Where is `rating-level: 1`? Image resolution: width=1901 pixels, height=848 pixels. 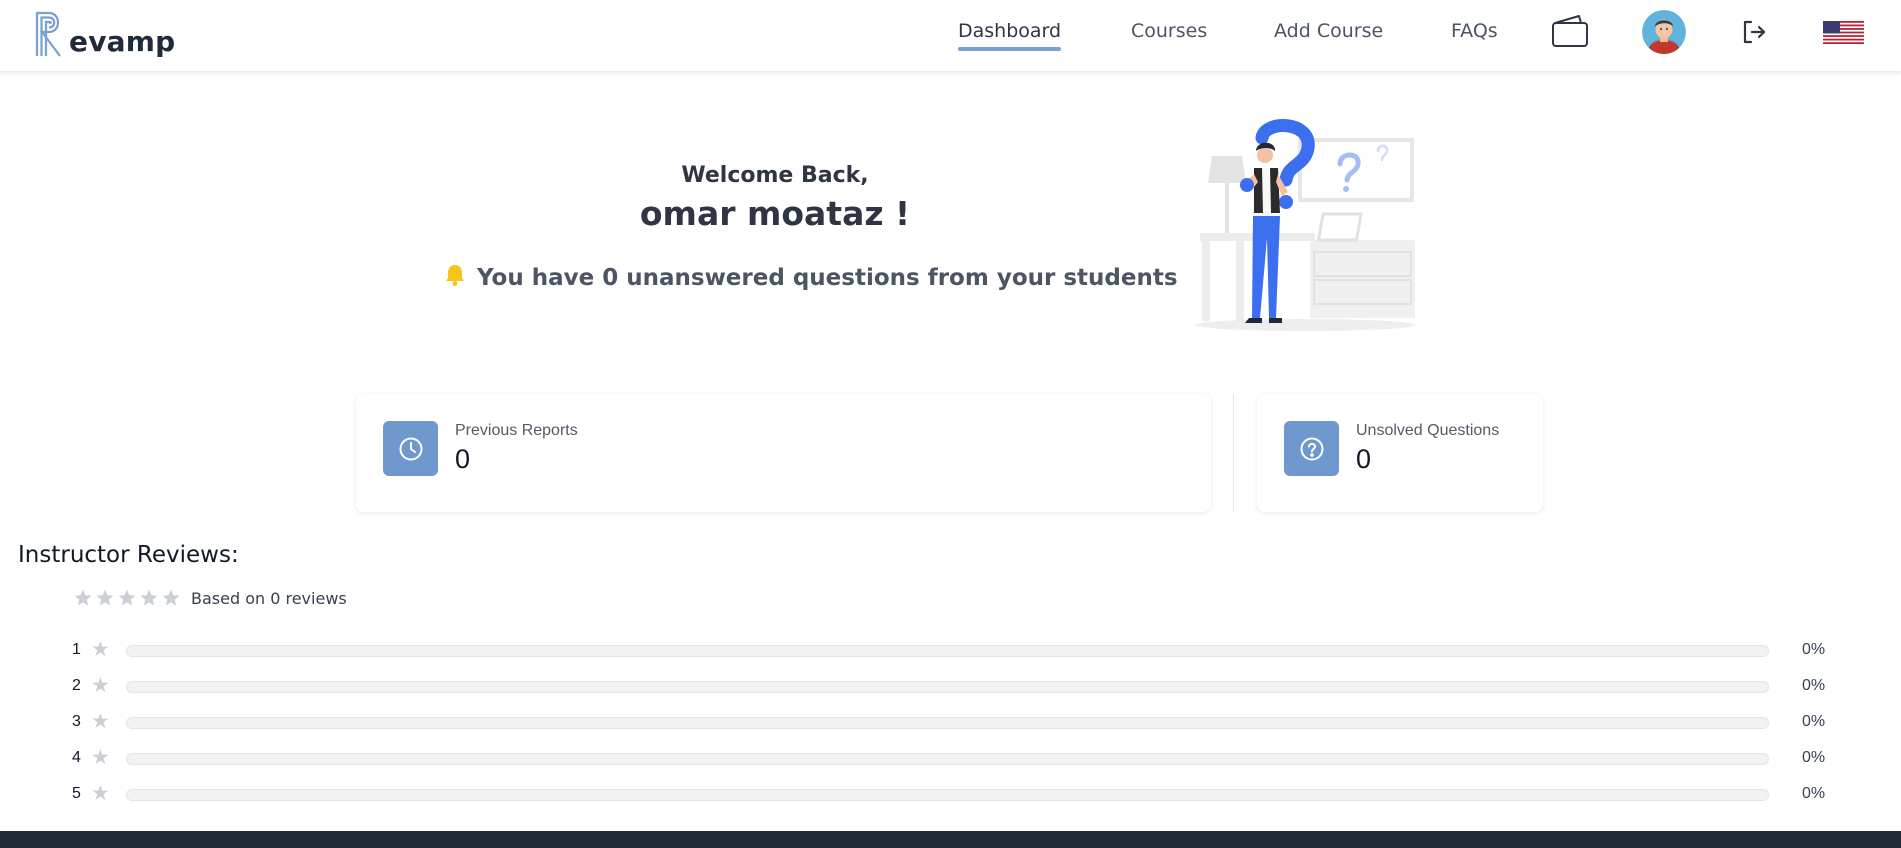 rating-level: 1 is located at coordinates (76, 649).